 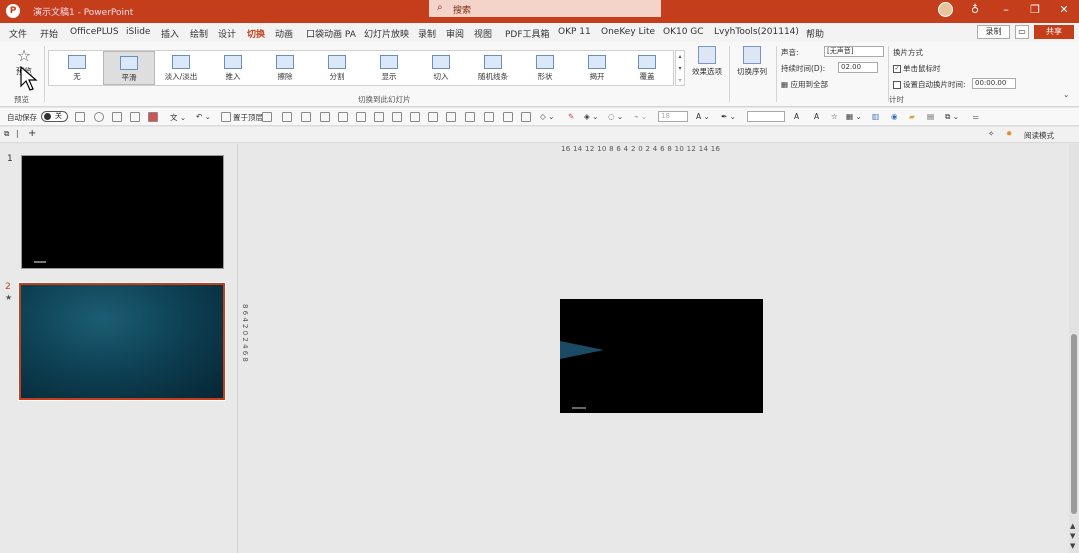 What do you see at coordinates (343, 117) in the screenshot?
I see `align-top-icon` at bounding box center [343, 117].